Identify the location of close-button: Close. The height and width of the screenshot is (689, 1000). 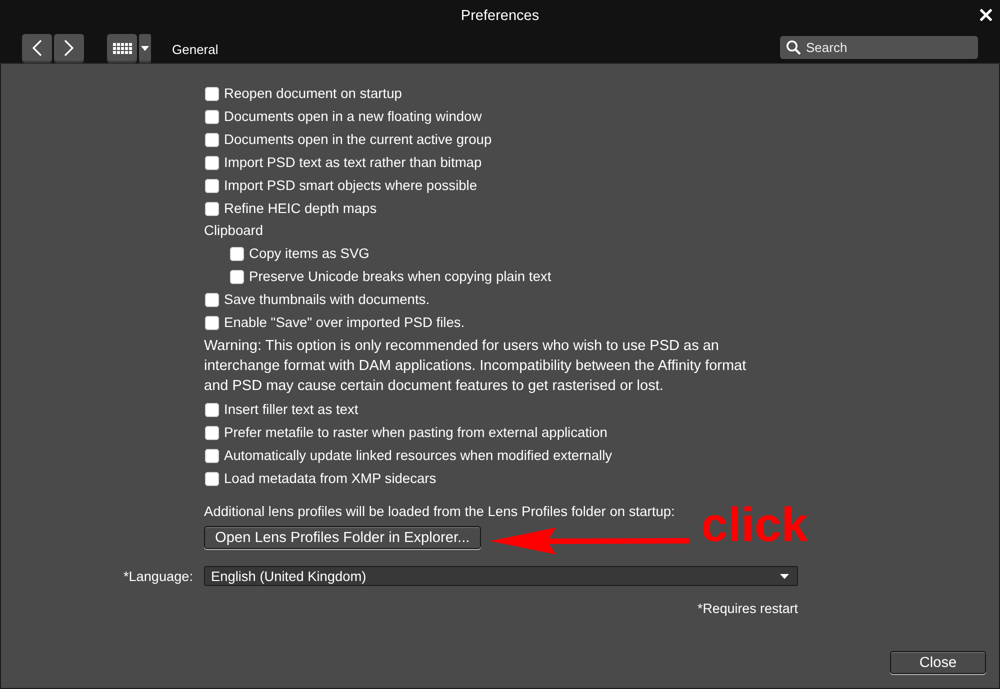
(938, 662).